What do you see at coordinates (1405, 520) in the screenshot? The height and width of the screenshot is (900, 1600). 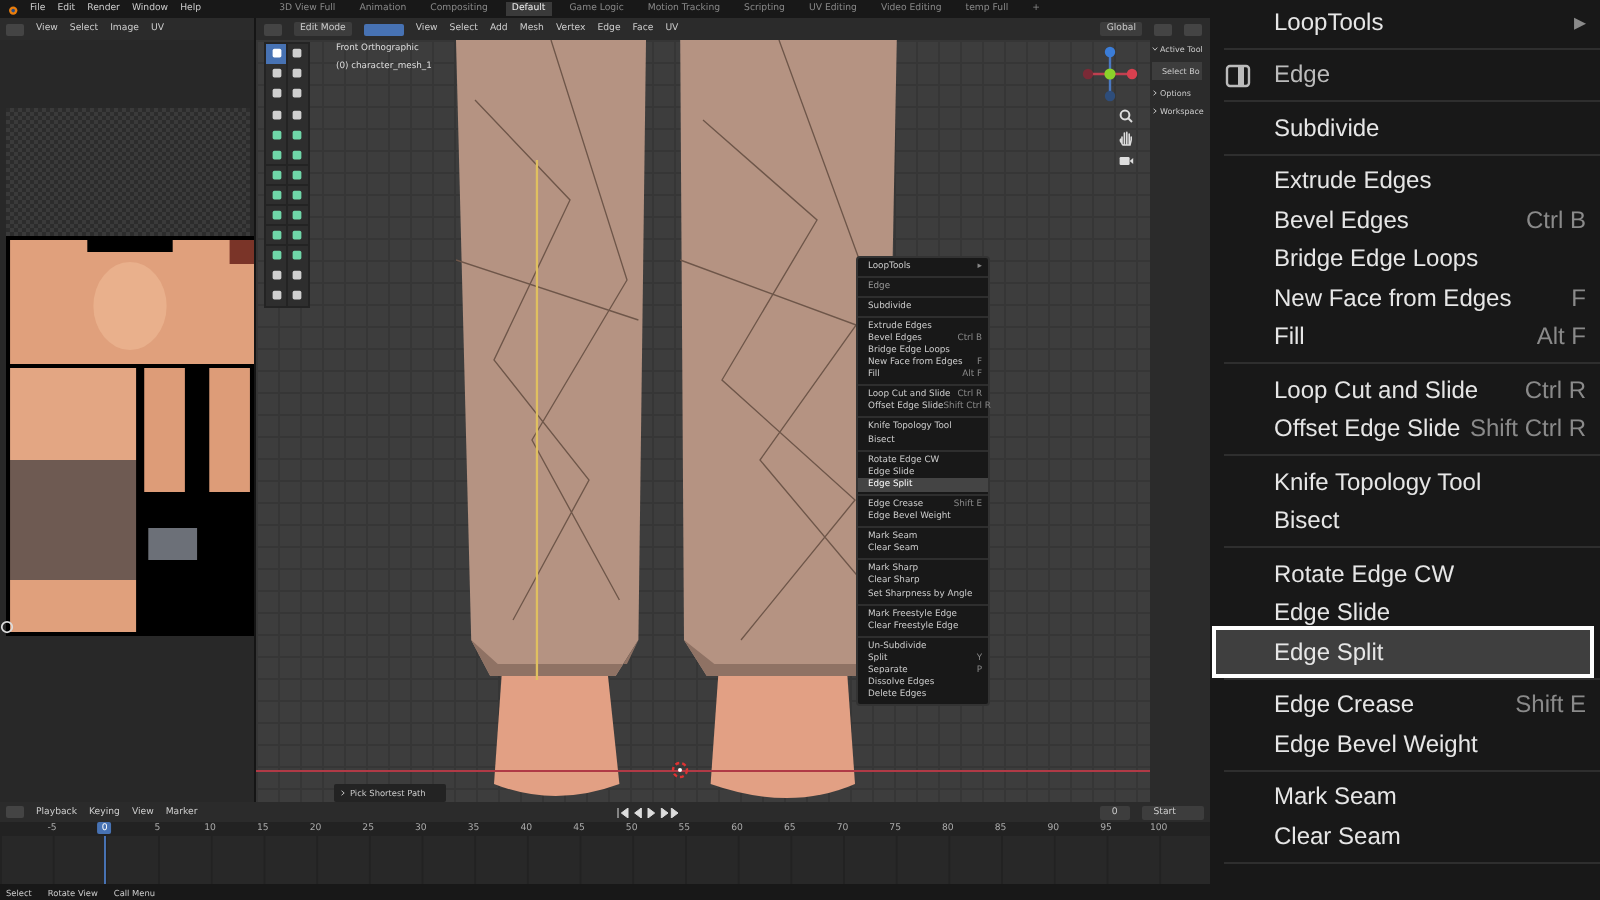 I see `menu-item: Bisect` at bounding box center [1405, 520].